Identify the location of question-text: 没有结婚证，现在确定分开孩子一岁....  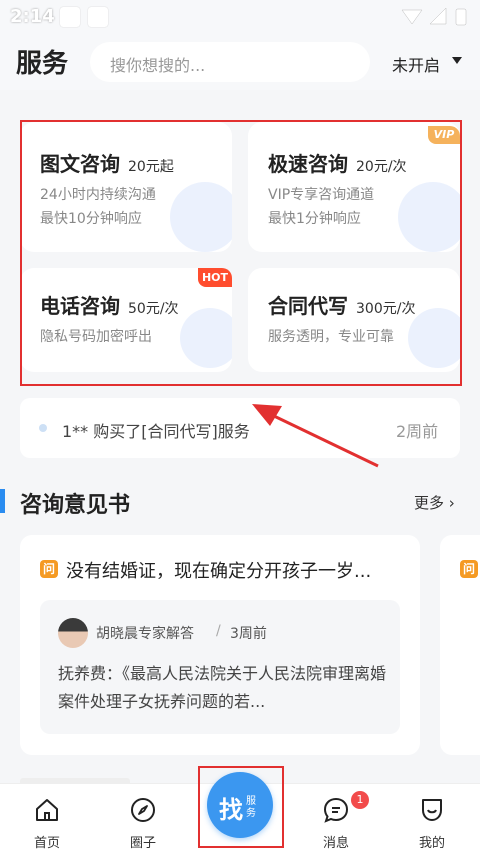
(219, 571).